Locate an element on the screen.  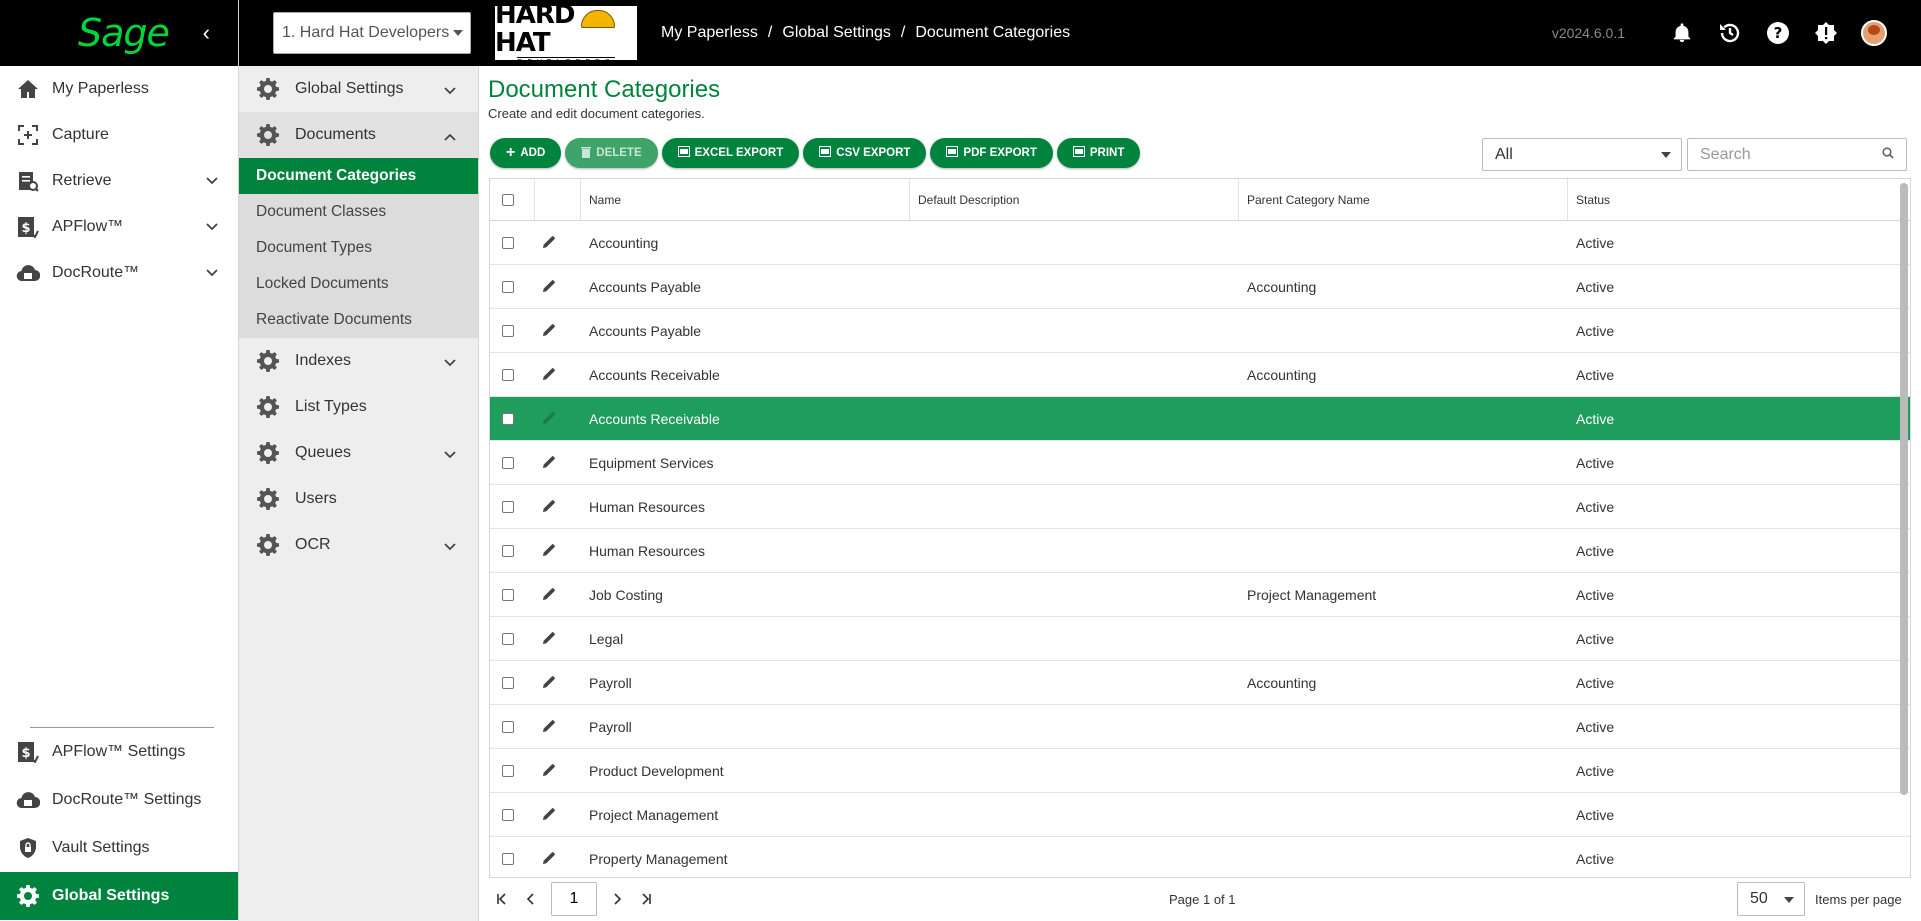
print-button: PRINT is located at coordinates (1098, 153).